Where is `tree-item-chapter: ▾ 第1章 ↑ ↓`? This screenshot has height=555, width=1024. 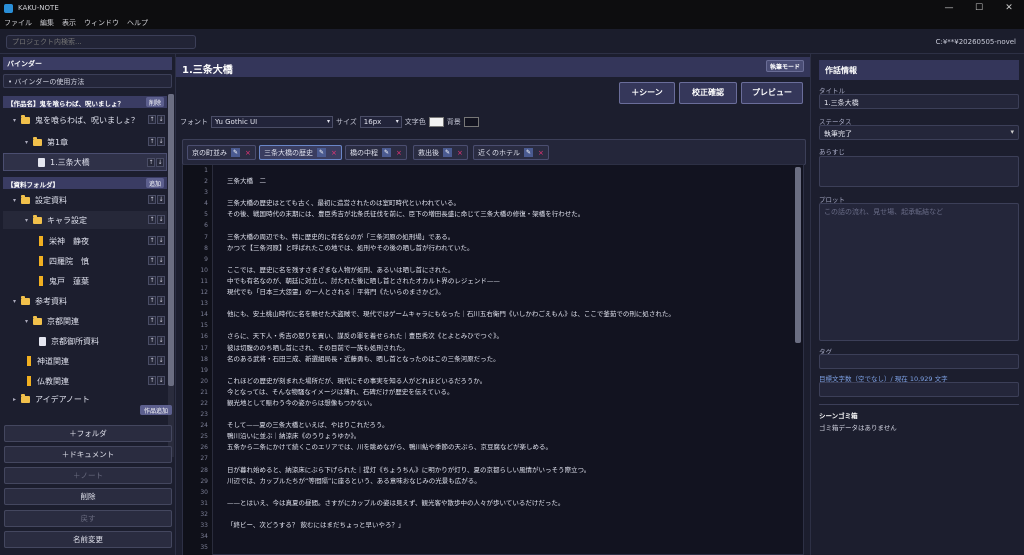 tree-item-chapter: ▾ 第1章 ↑ ↓ is located at coordinates (85, 142).